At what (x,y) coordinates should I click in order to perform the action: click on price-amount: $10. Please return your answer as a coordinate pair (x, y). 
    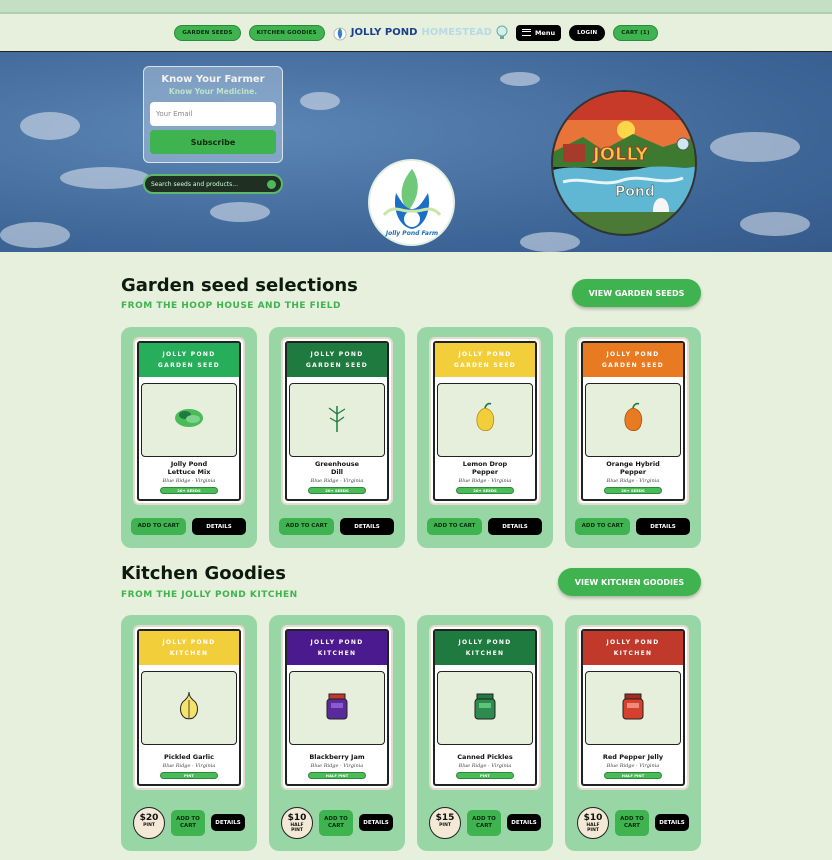
    Looking at the image, I should click on (297, 818).